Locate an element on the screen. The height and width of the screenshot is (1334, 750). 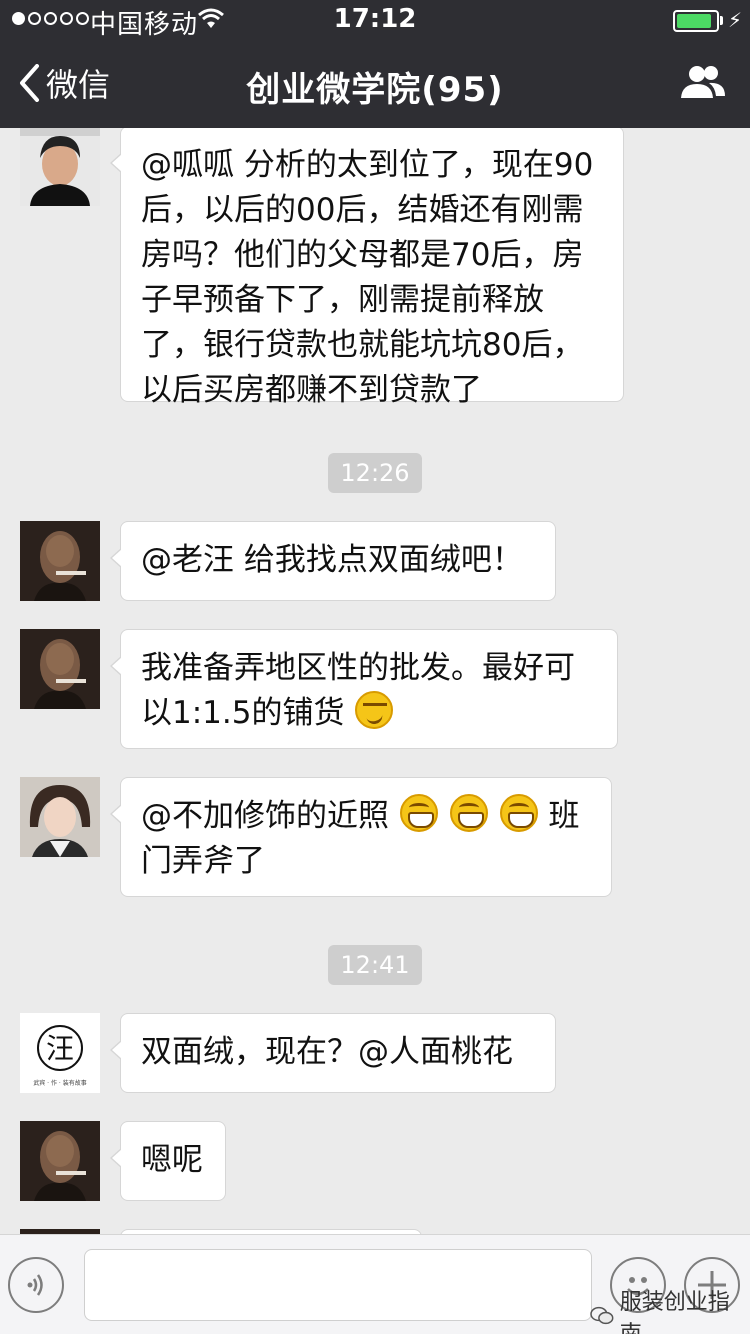
timestamp-label: 12:26 is located at coordinates (375, 473).